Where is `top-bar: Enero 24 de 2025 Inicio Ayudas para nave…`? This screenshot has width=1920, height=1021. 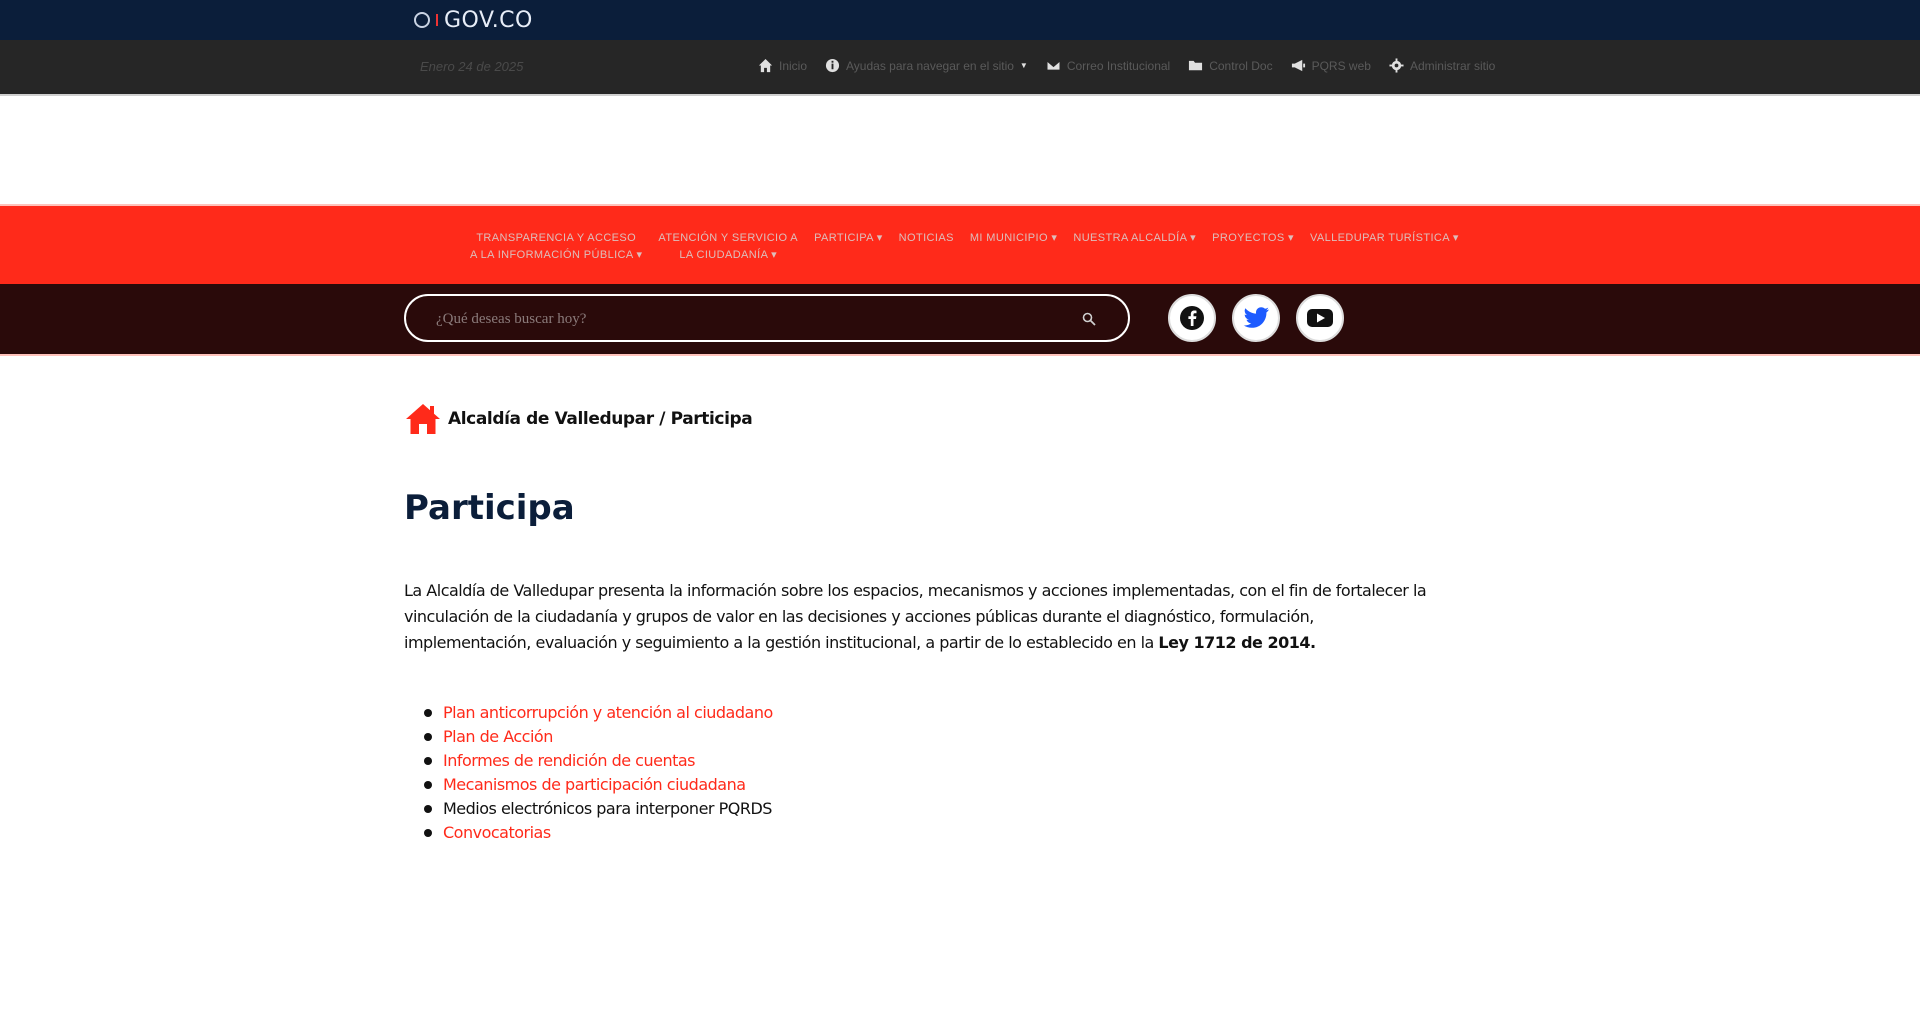
top-bar: Enero 24 de 2025 Inicio Ayudas para nave… is located at coordinates (960, 68).